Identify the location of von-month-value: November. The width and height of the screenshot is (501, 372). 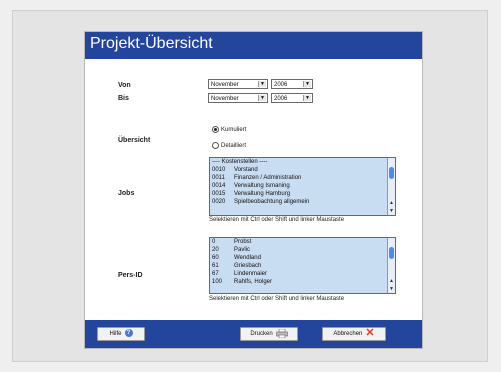
(225, 85).